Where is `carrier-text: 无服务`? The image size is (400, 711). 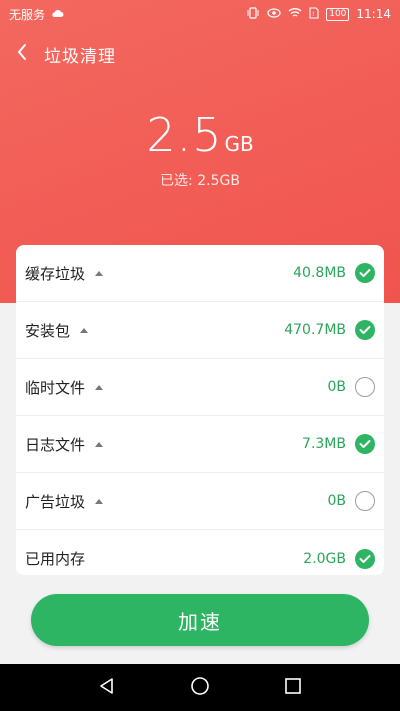
carrier-text: 无服务 is located at coordinates (27, 14).